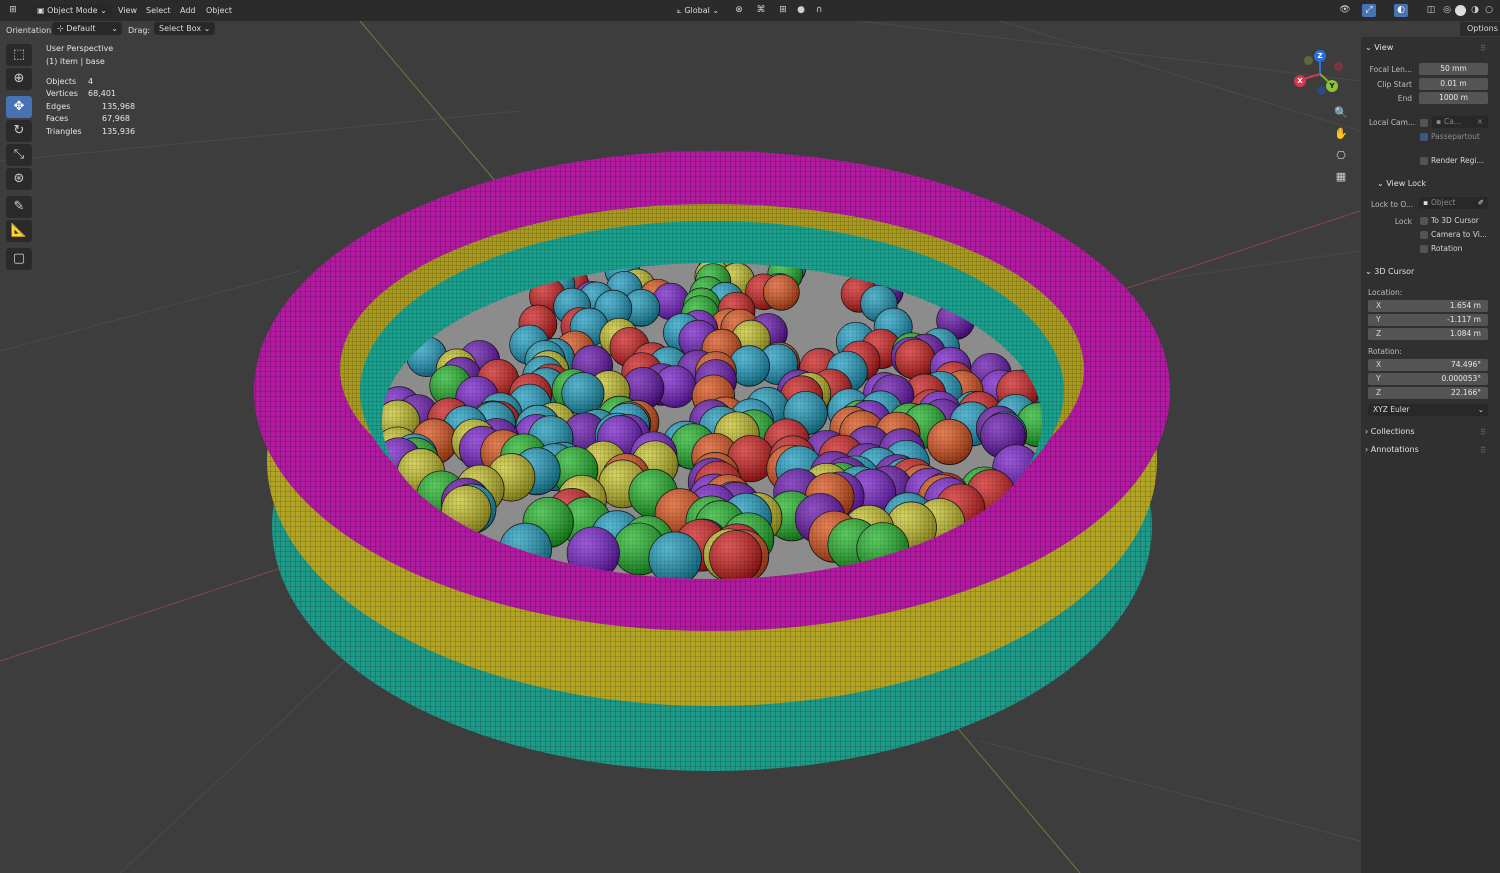 The height and width of the screenshot is (873, 1500). I want to click on transform-orientation-dropdown: ⟀ Global ⌄, so click(698, 10).